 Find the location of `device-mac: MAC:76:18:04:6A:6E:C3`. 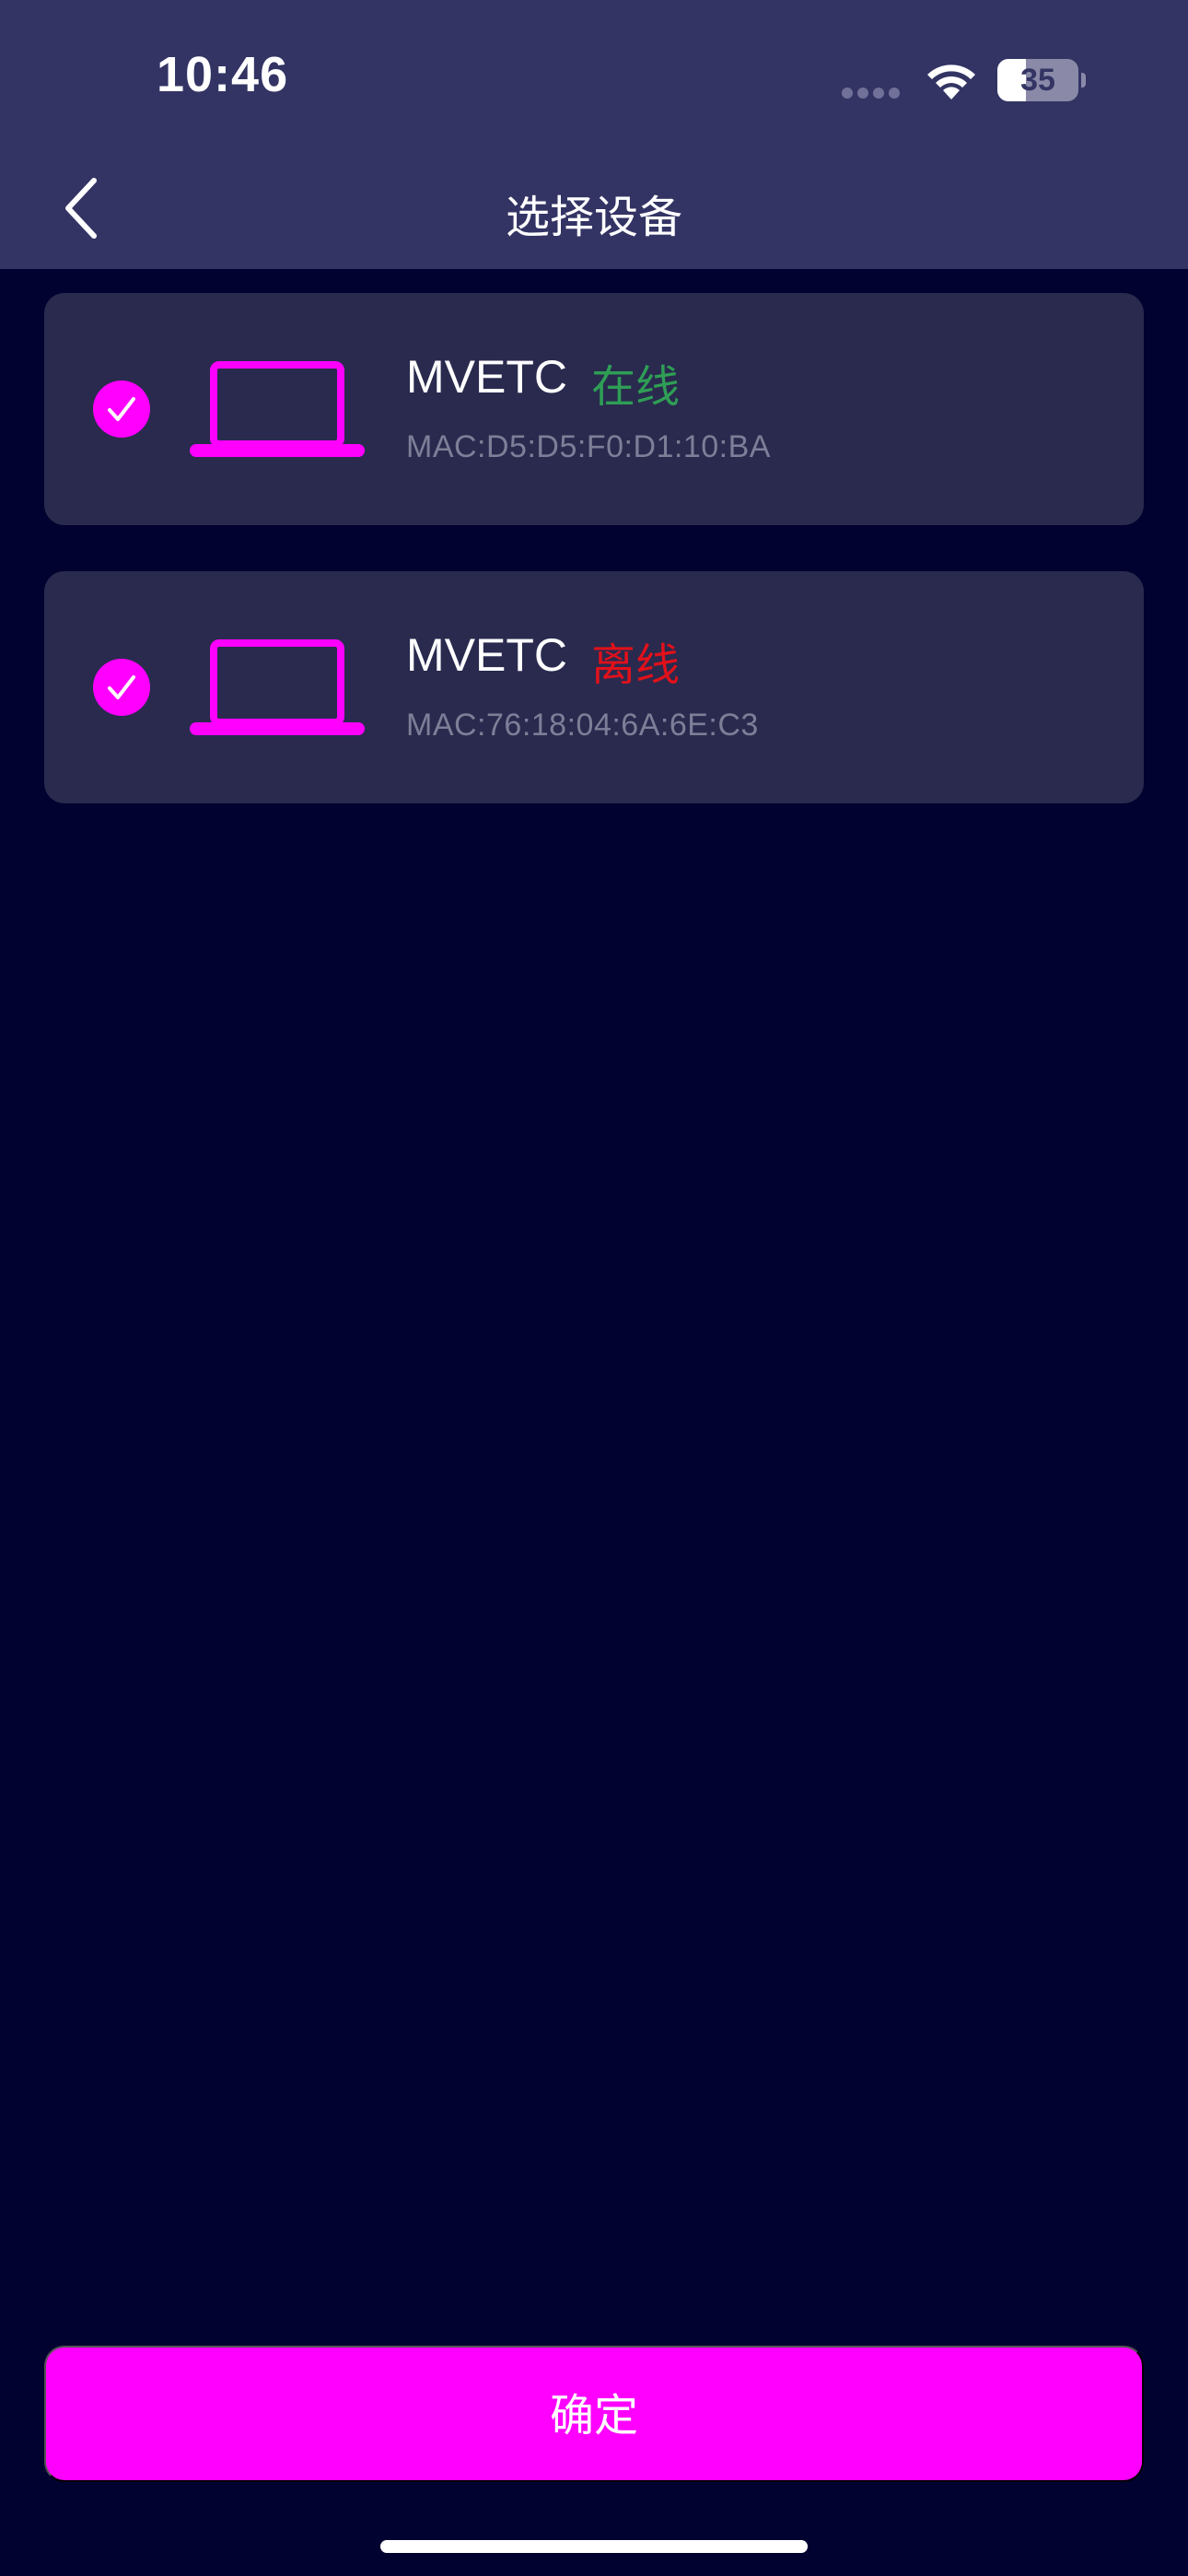

device-mac: MAC:76:18:04:6A:6E:C3 is located at coordinates (582, 725).